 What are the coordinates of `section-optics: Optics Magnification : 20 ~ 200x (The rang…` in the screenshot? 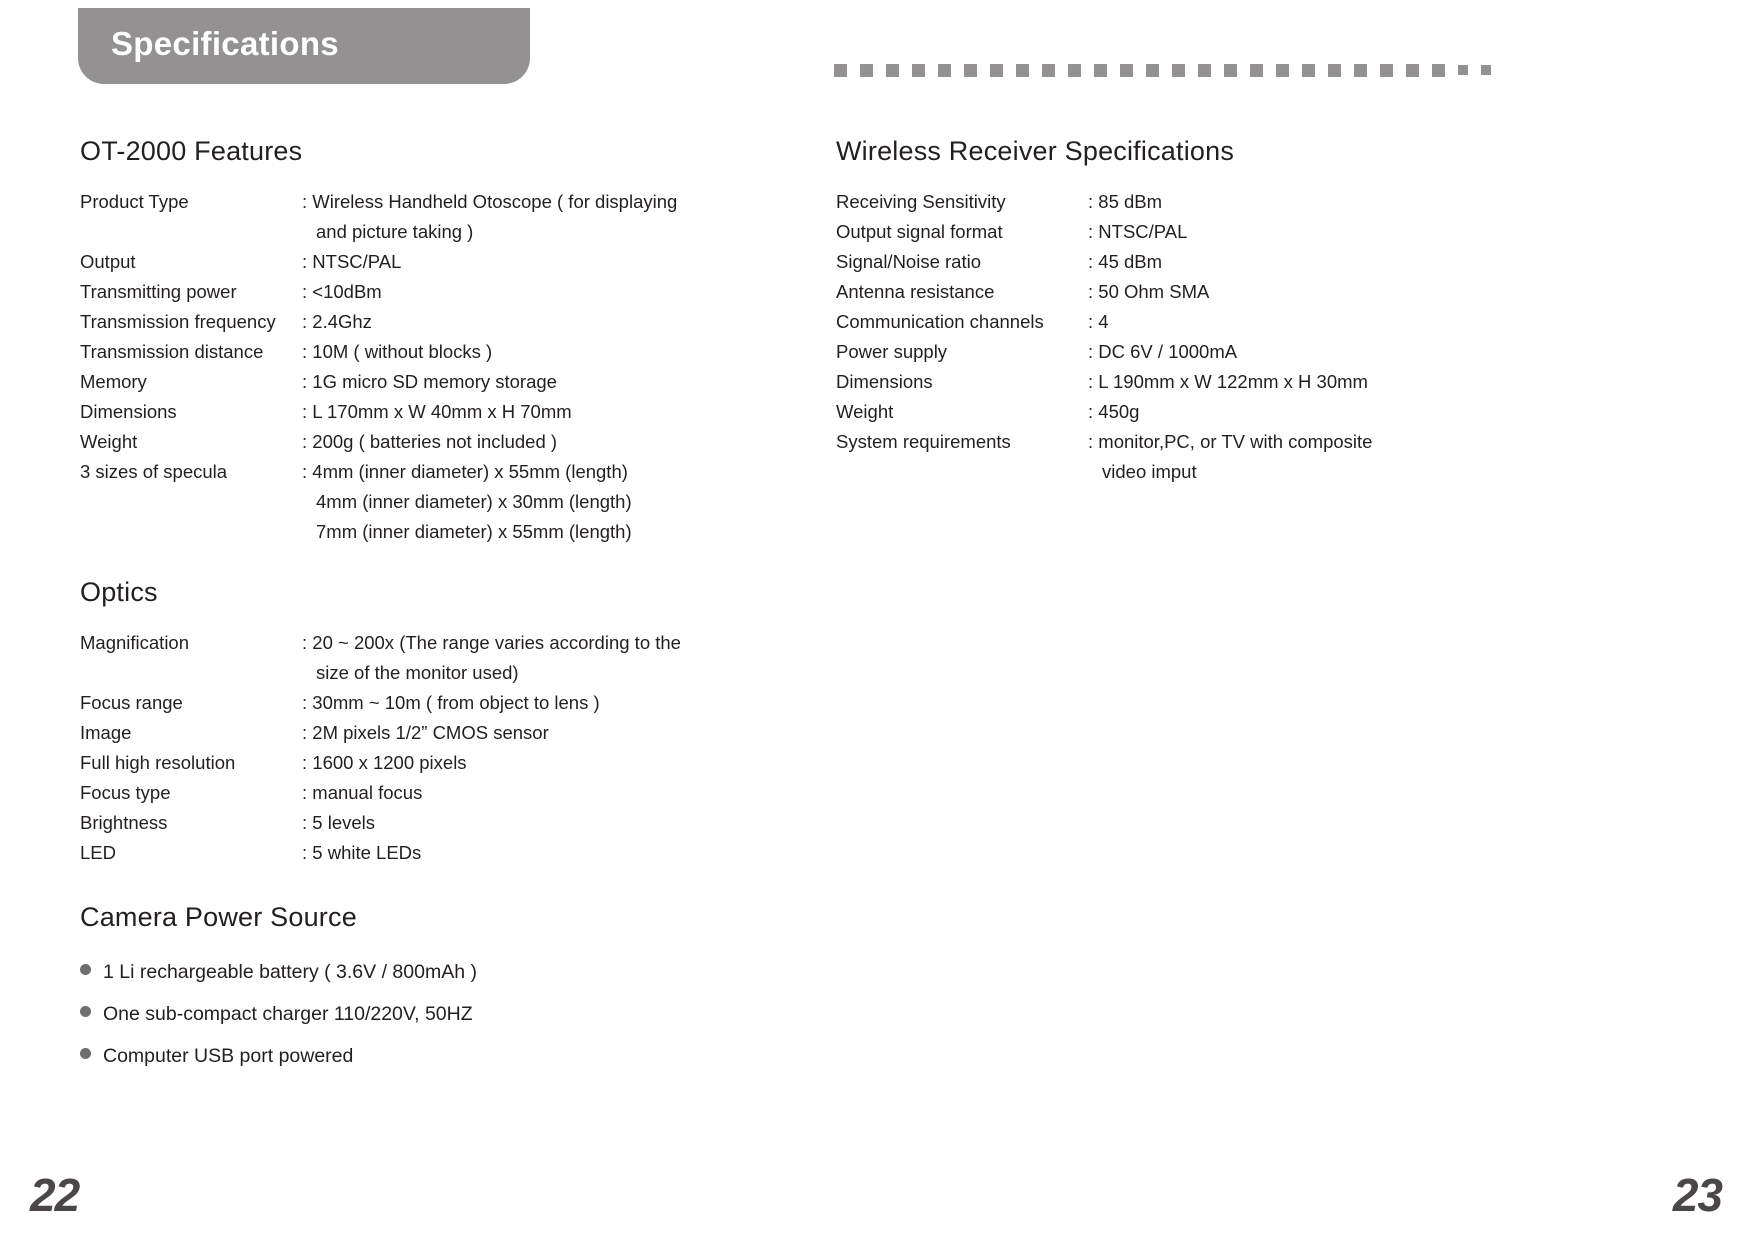 It's located at (430, 722).